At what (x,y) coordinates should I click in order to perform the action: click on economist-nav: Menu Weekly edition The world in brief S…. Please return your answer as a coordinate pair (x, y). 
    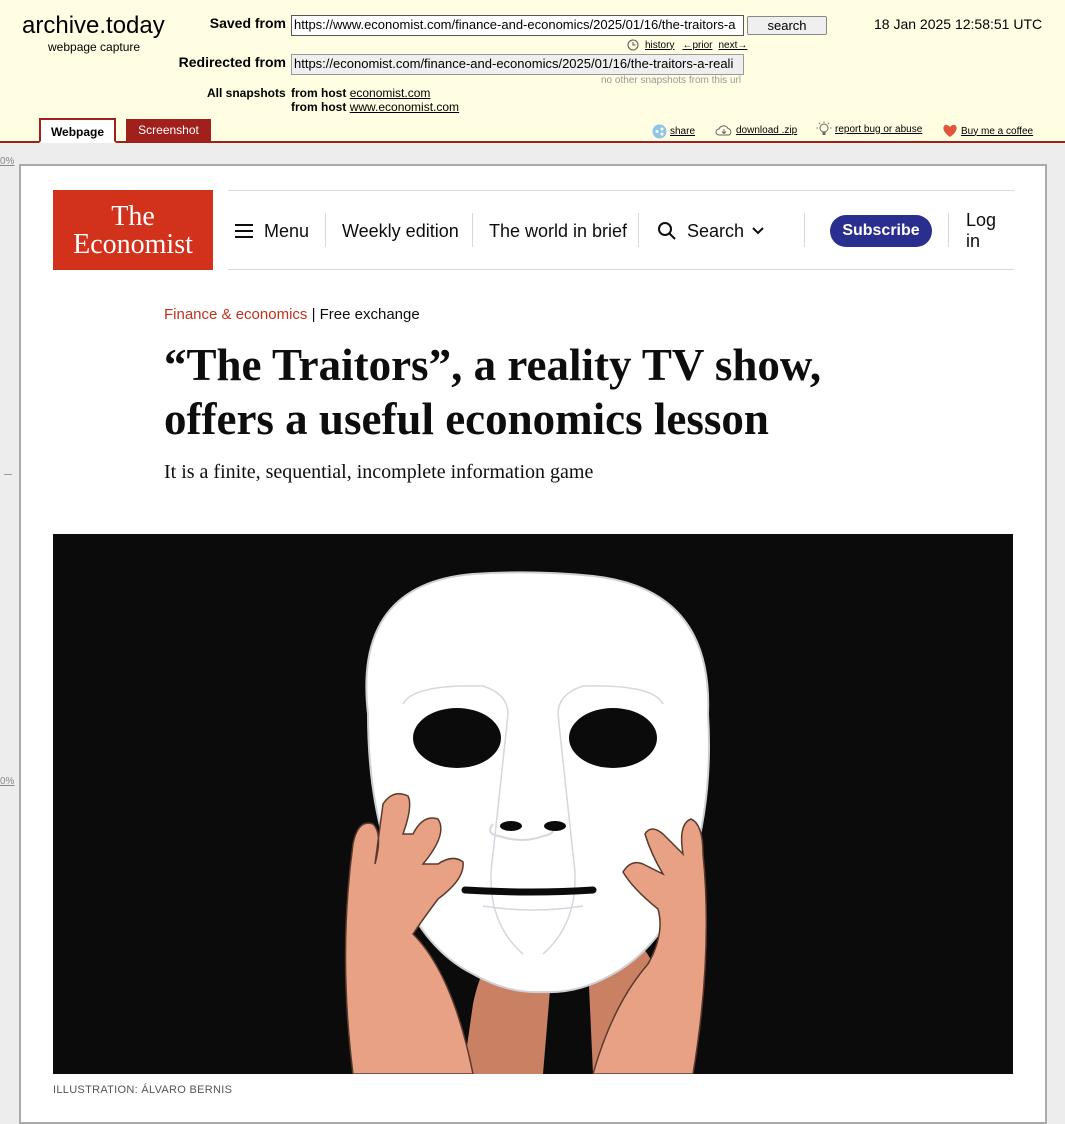
    Looking at the image, I should click on (621, 230).